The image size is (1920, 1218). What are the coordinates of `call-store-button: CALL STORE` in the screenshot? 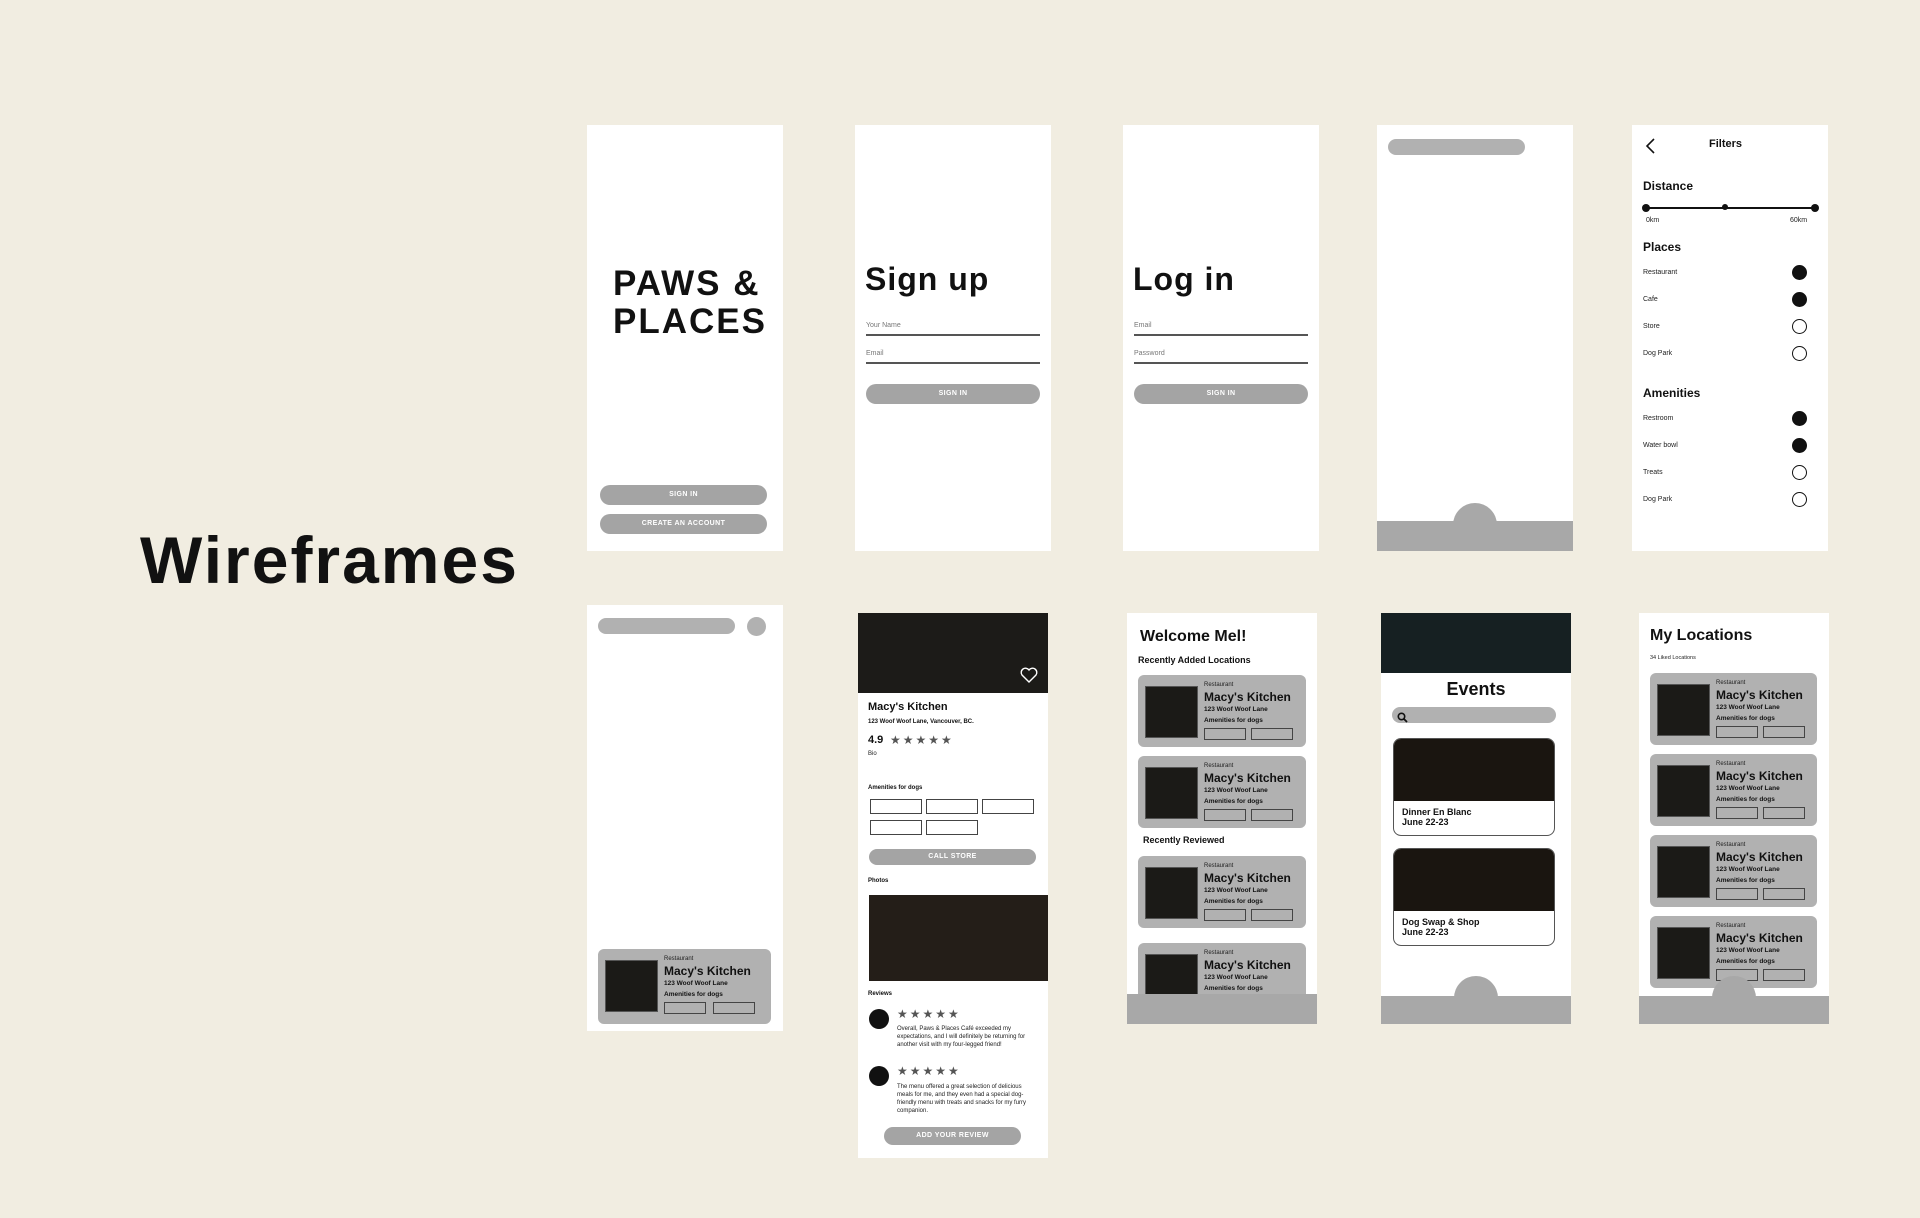 It's located at (952, 857).